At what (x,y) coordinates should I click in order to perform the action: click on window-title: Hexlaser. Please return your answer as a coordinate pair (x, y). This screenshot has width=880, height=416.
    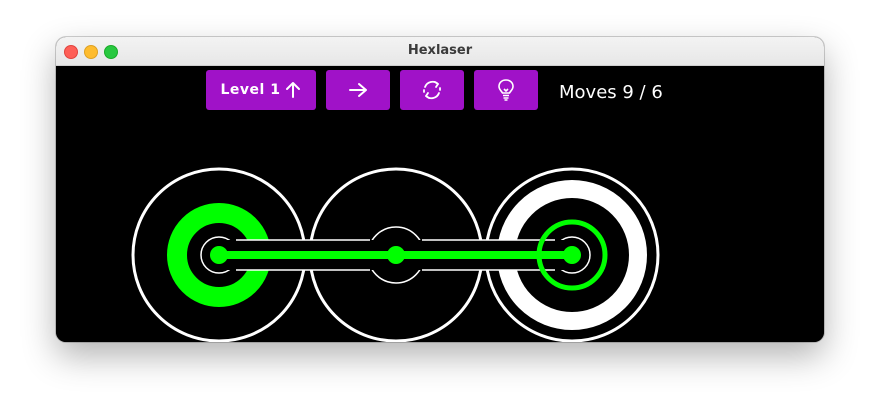
    Looking at the image, I should click on (440, 50).